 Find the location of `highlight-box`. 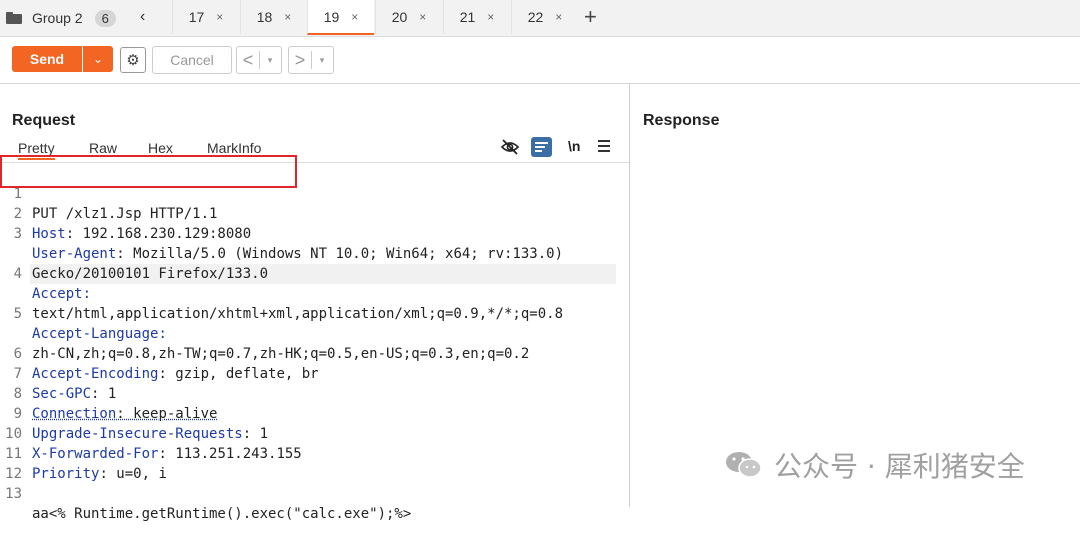

highlight-box is located at coordinates (148, 171).